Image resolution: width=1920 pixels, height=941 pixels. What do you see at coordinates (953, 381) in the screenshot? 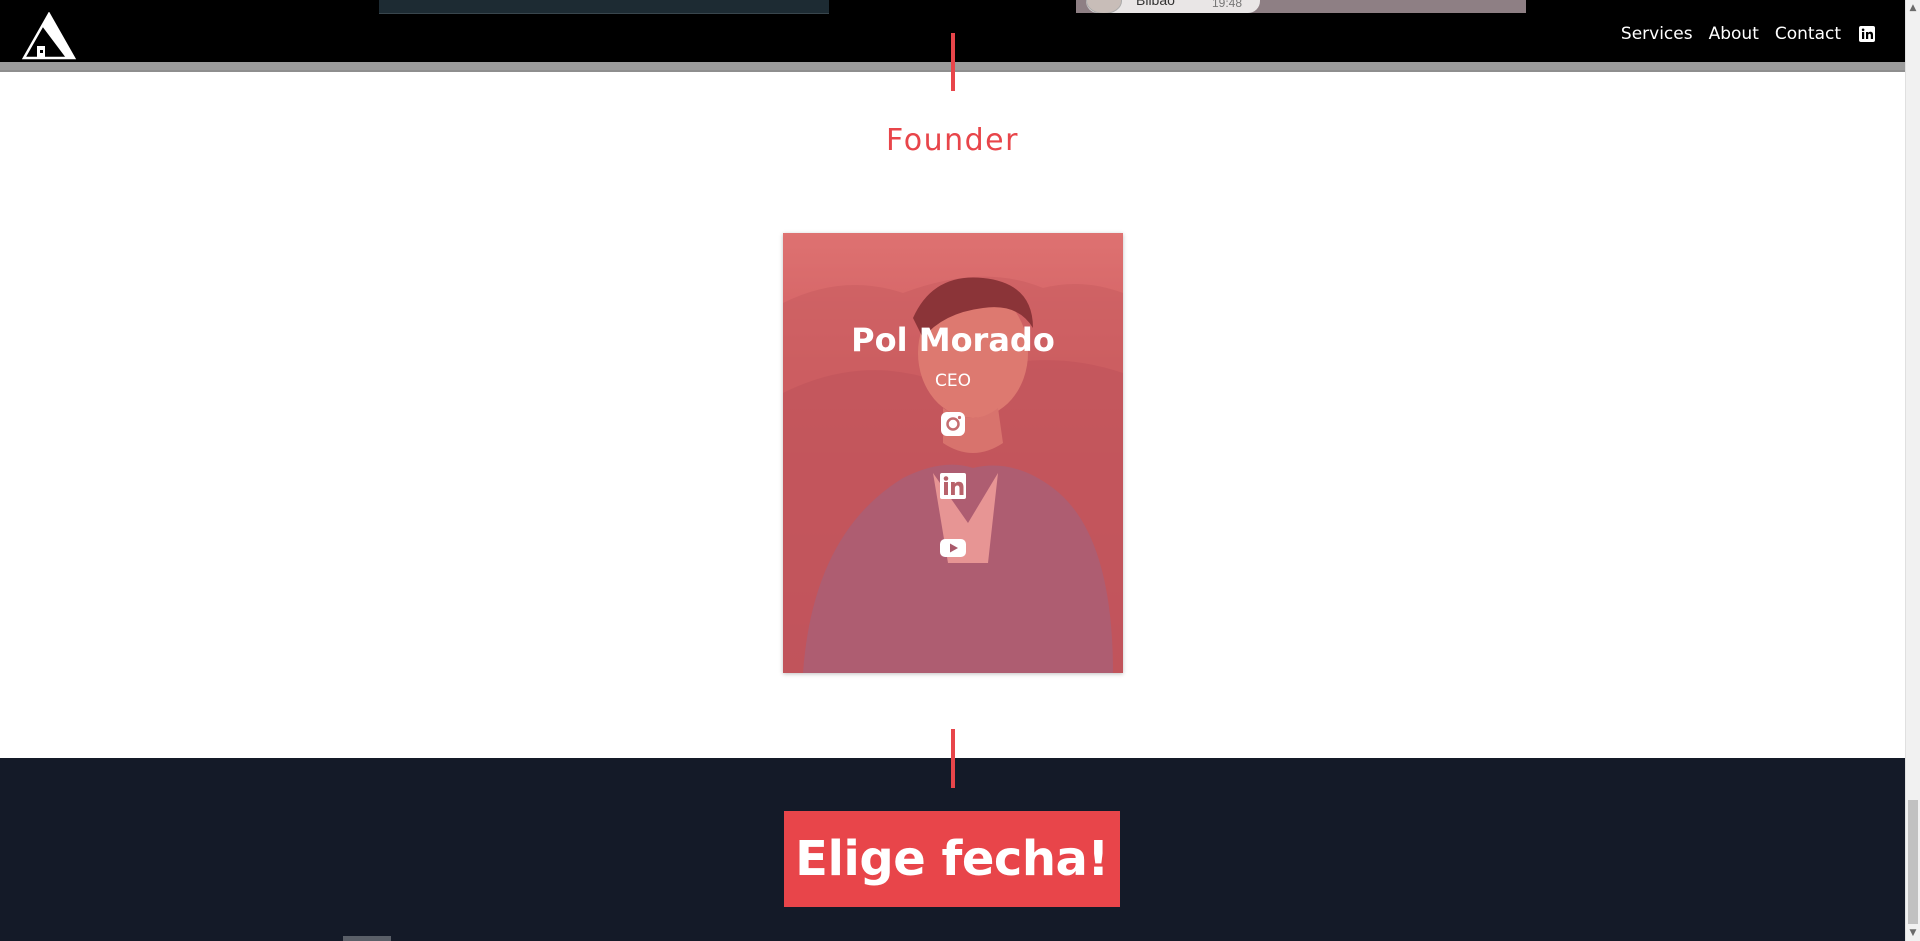
I see `founder-role: CEO` at bounding box center [953, 381].